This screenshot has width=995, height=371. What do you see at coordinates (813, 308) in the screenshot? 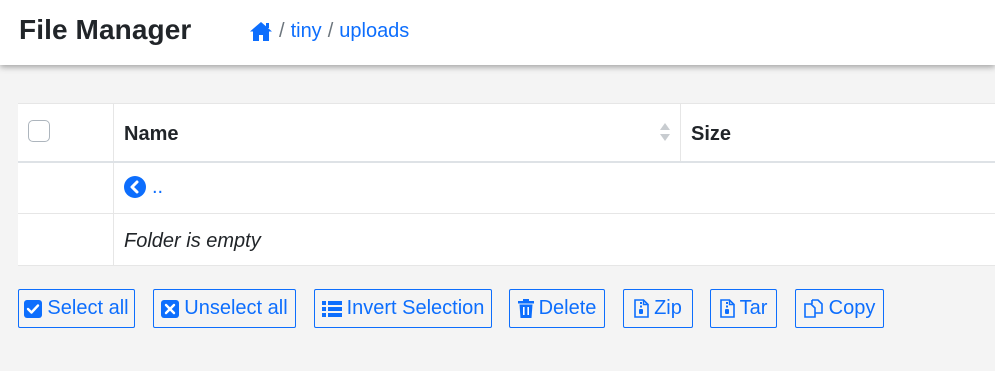
I see `copy-icon` at bounding box center [813, 308].